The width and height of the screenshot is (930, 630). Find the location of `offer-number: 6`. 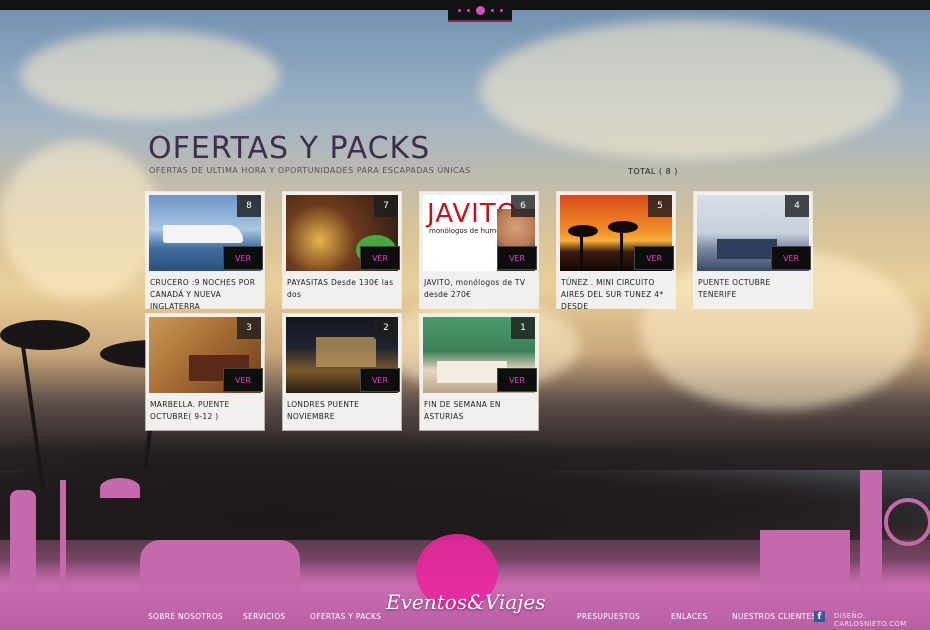

offer-number: 6 is located at coordinates (523, 206).